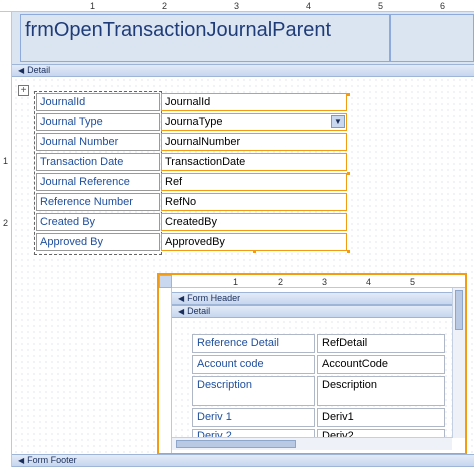  Describe the element at coordinates (199, 311) in the screenshot. I see `subform-detail-label: Detail` at that location.